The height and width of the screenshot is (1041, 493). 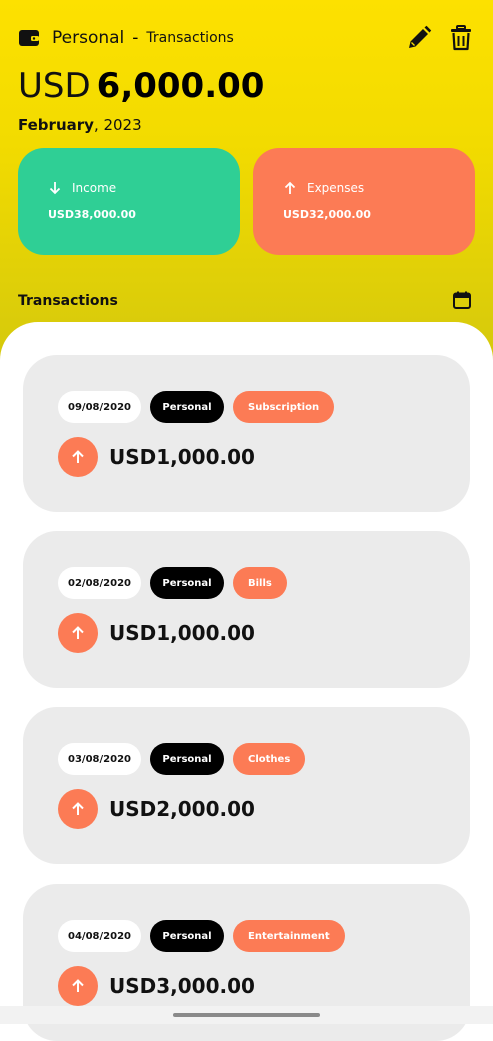 I want to click on date-chip: 04/08/2020, so click(x=99, y=936).